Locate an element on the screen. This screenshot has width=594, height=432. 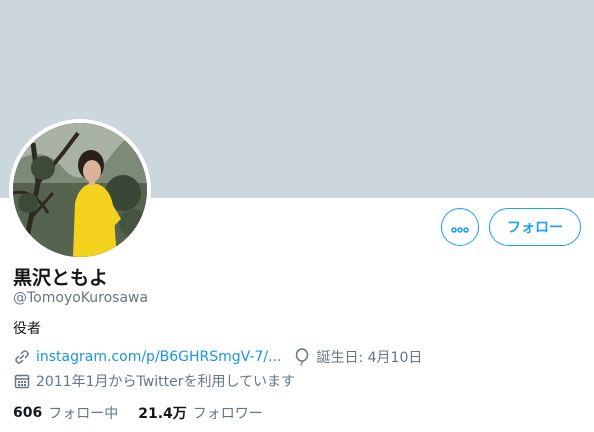
followers-count: 21.4万 is located at coordinates (162, 414).